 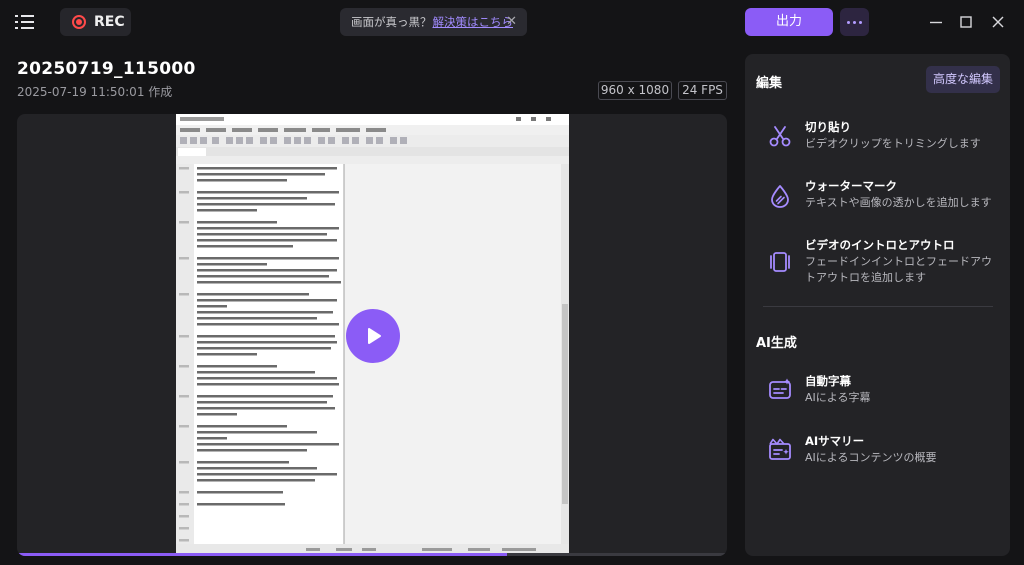 What do you see at coordinates (871, 457) in the screenshot?
I see `feature-ai-summary-desc: AIによるコンテンツの概要` at bounding box center [871, 457].